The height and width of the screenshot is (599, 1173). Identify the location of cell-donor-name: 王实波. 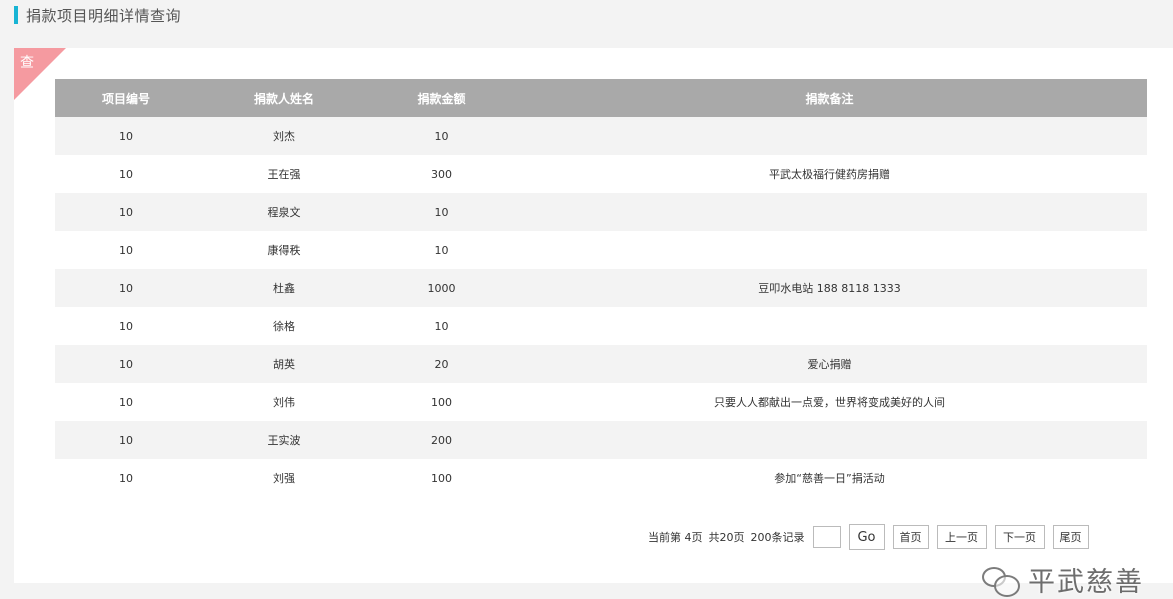
(284, 440).